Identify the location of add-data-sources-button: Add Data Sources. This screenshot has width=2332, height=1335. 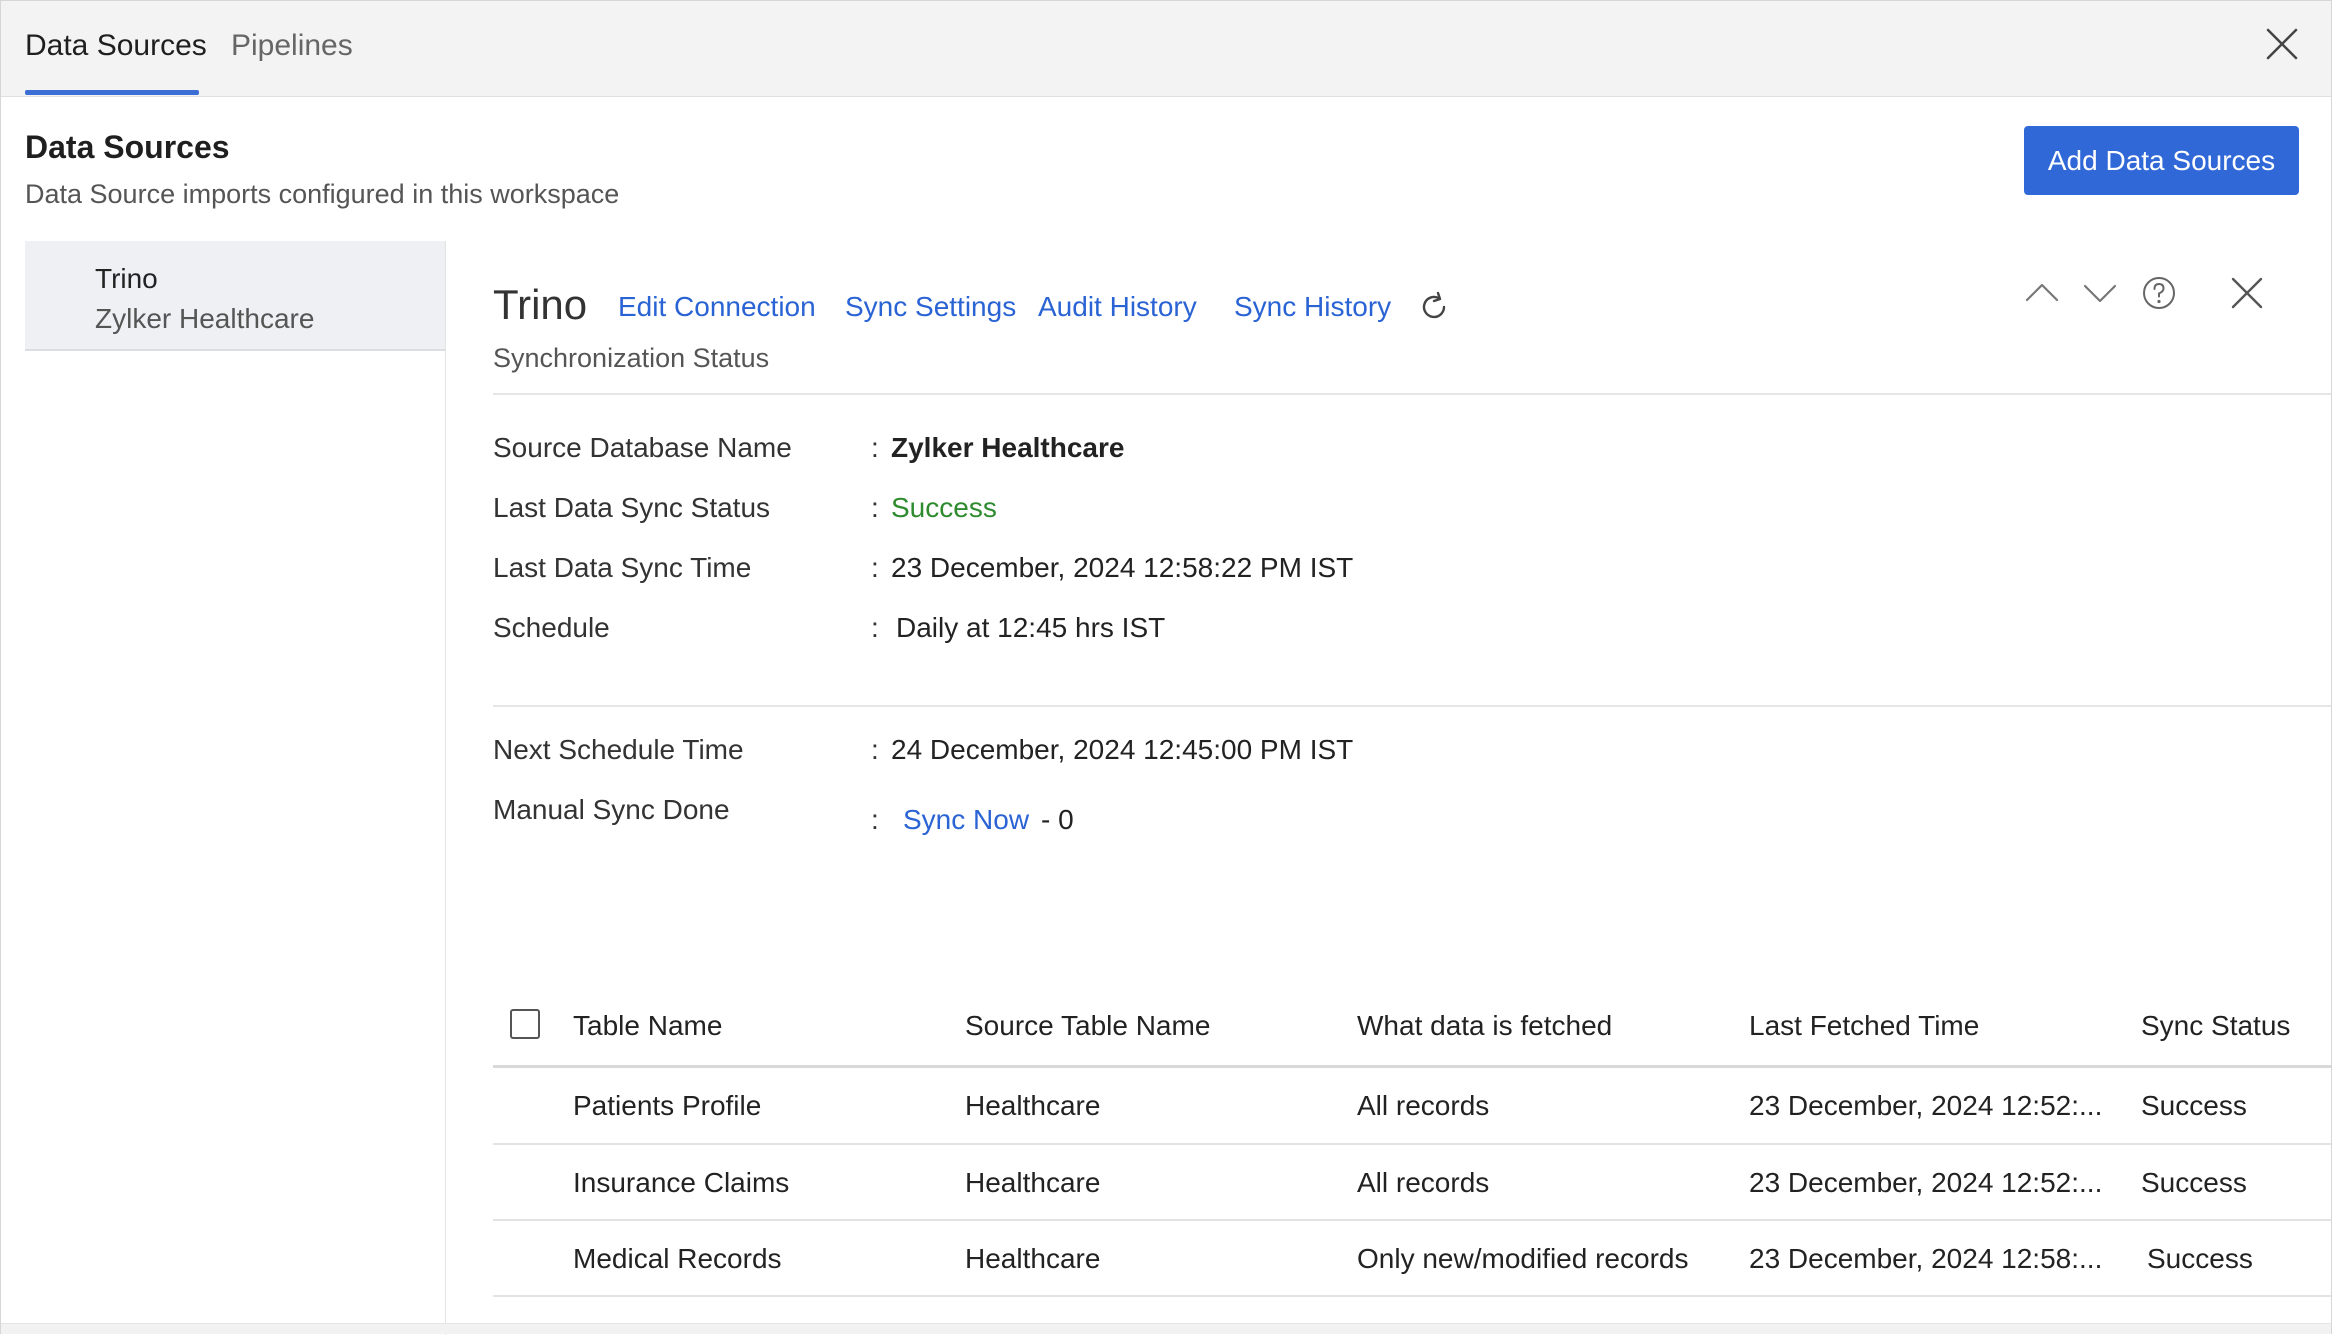
(2161, 160).